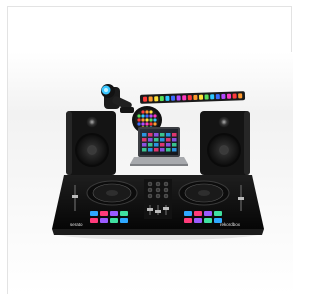 Image resolution: width=320 pixels, height=300 pixels. What do you see at coordinates (76, 224) in the screenshot?
I see `serato-logo: serato` at bounding box center [76, 224].